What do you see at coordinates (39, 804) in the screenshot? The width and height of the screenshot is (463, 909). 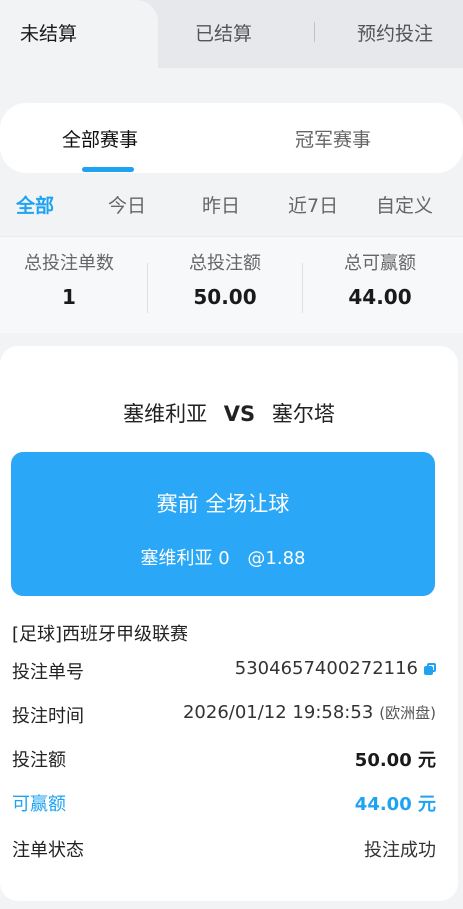 I see `win-label: 可赢额` at bounding box center [39, 804].